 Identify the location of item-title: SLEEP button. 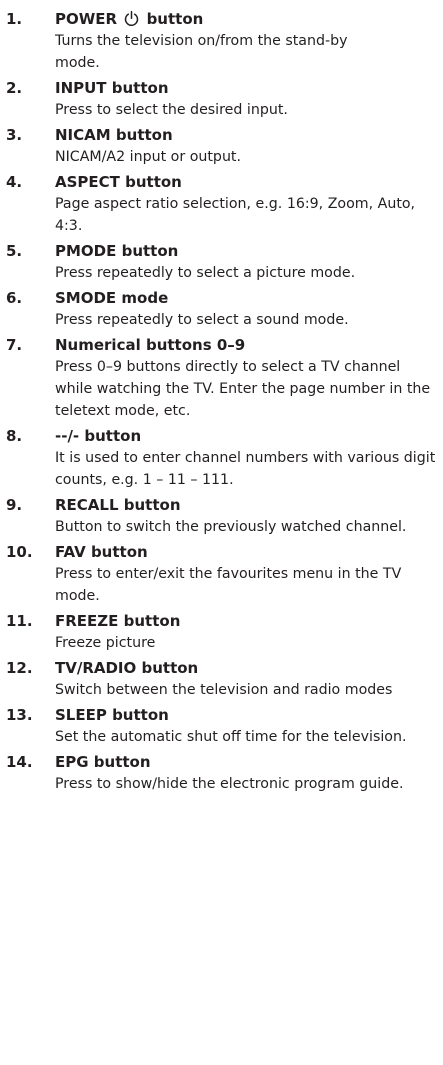
(112, 715).